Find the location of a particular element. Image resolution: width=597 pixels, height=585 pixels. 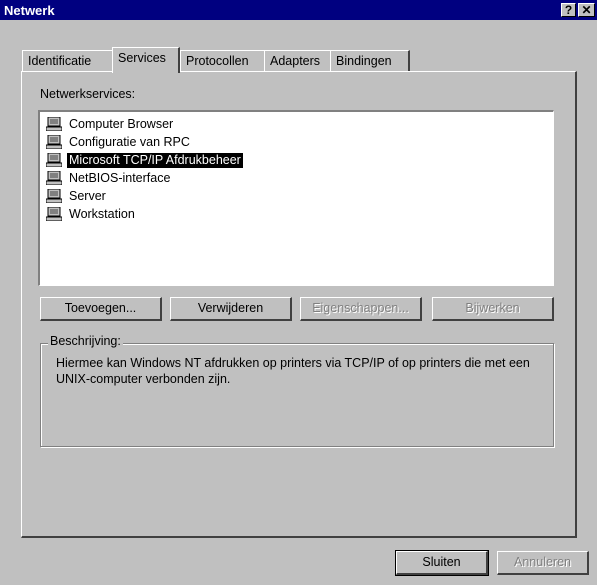

tab-protocollen: Protocollen is located at coordinates (223, 60).